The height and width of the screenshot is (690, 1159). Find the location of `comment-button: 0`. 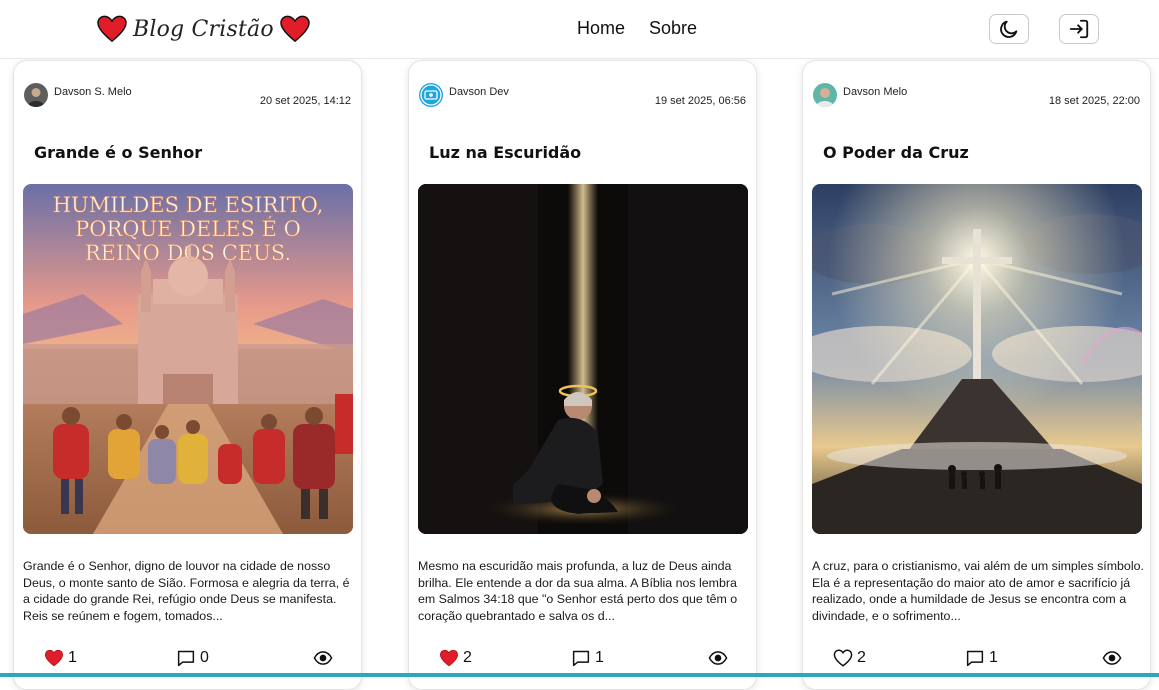

comment-button: 0 is located at coordinates (192, 658).